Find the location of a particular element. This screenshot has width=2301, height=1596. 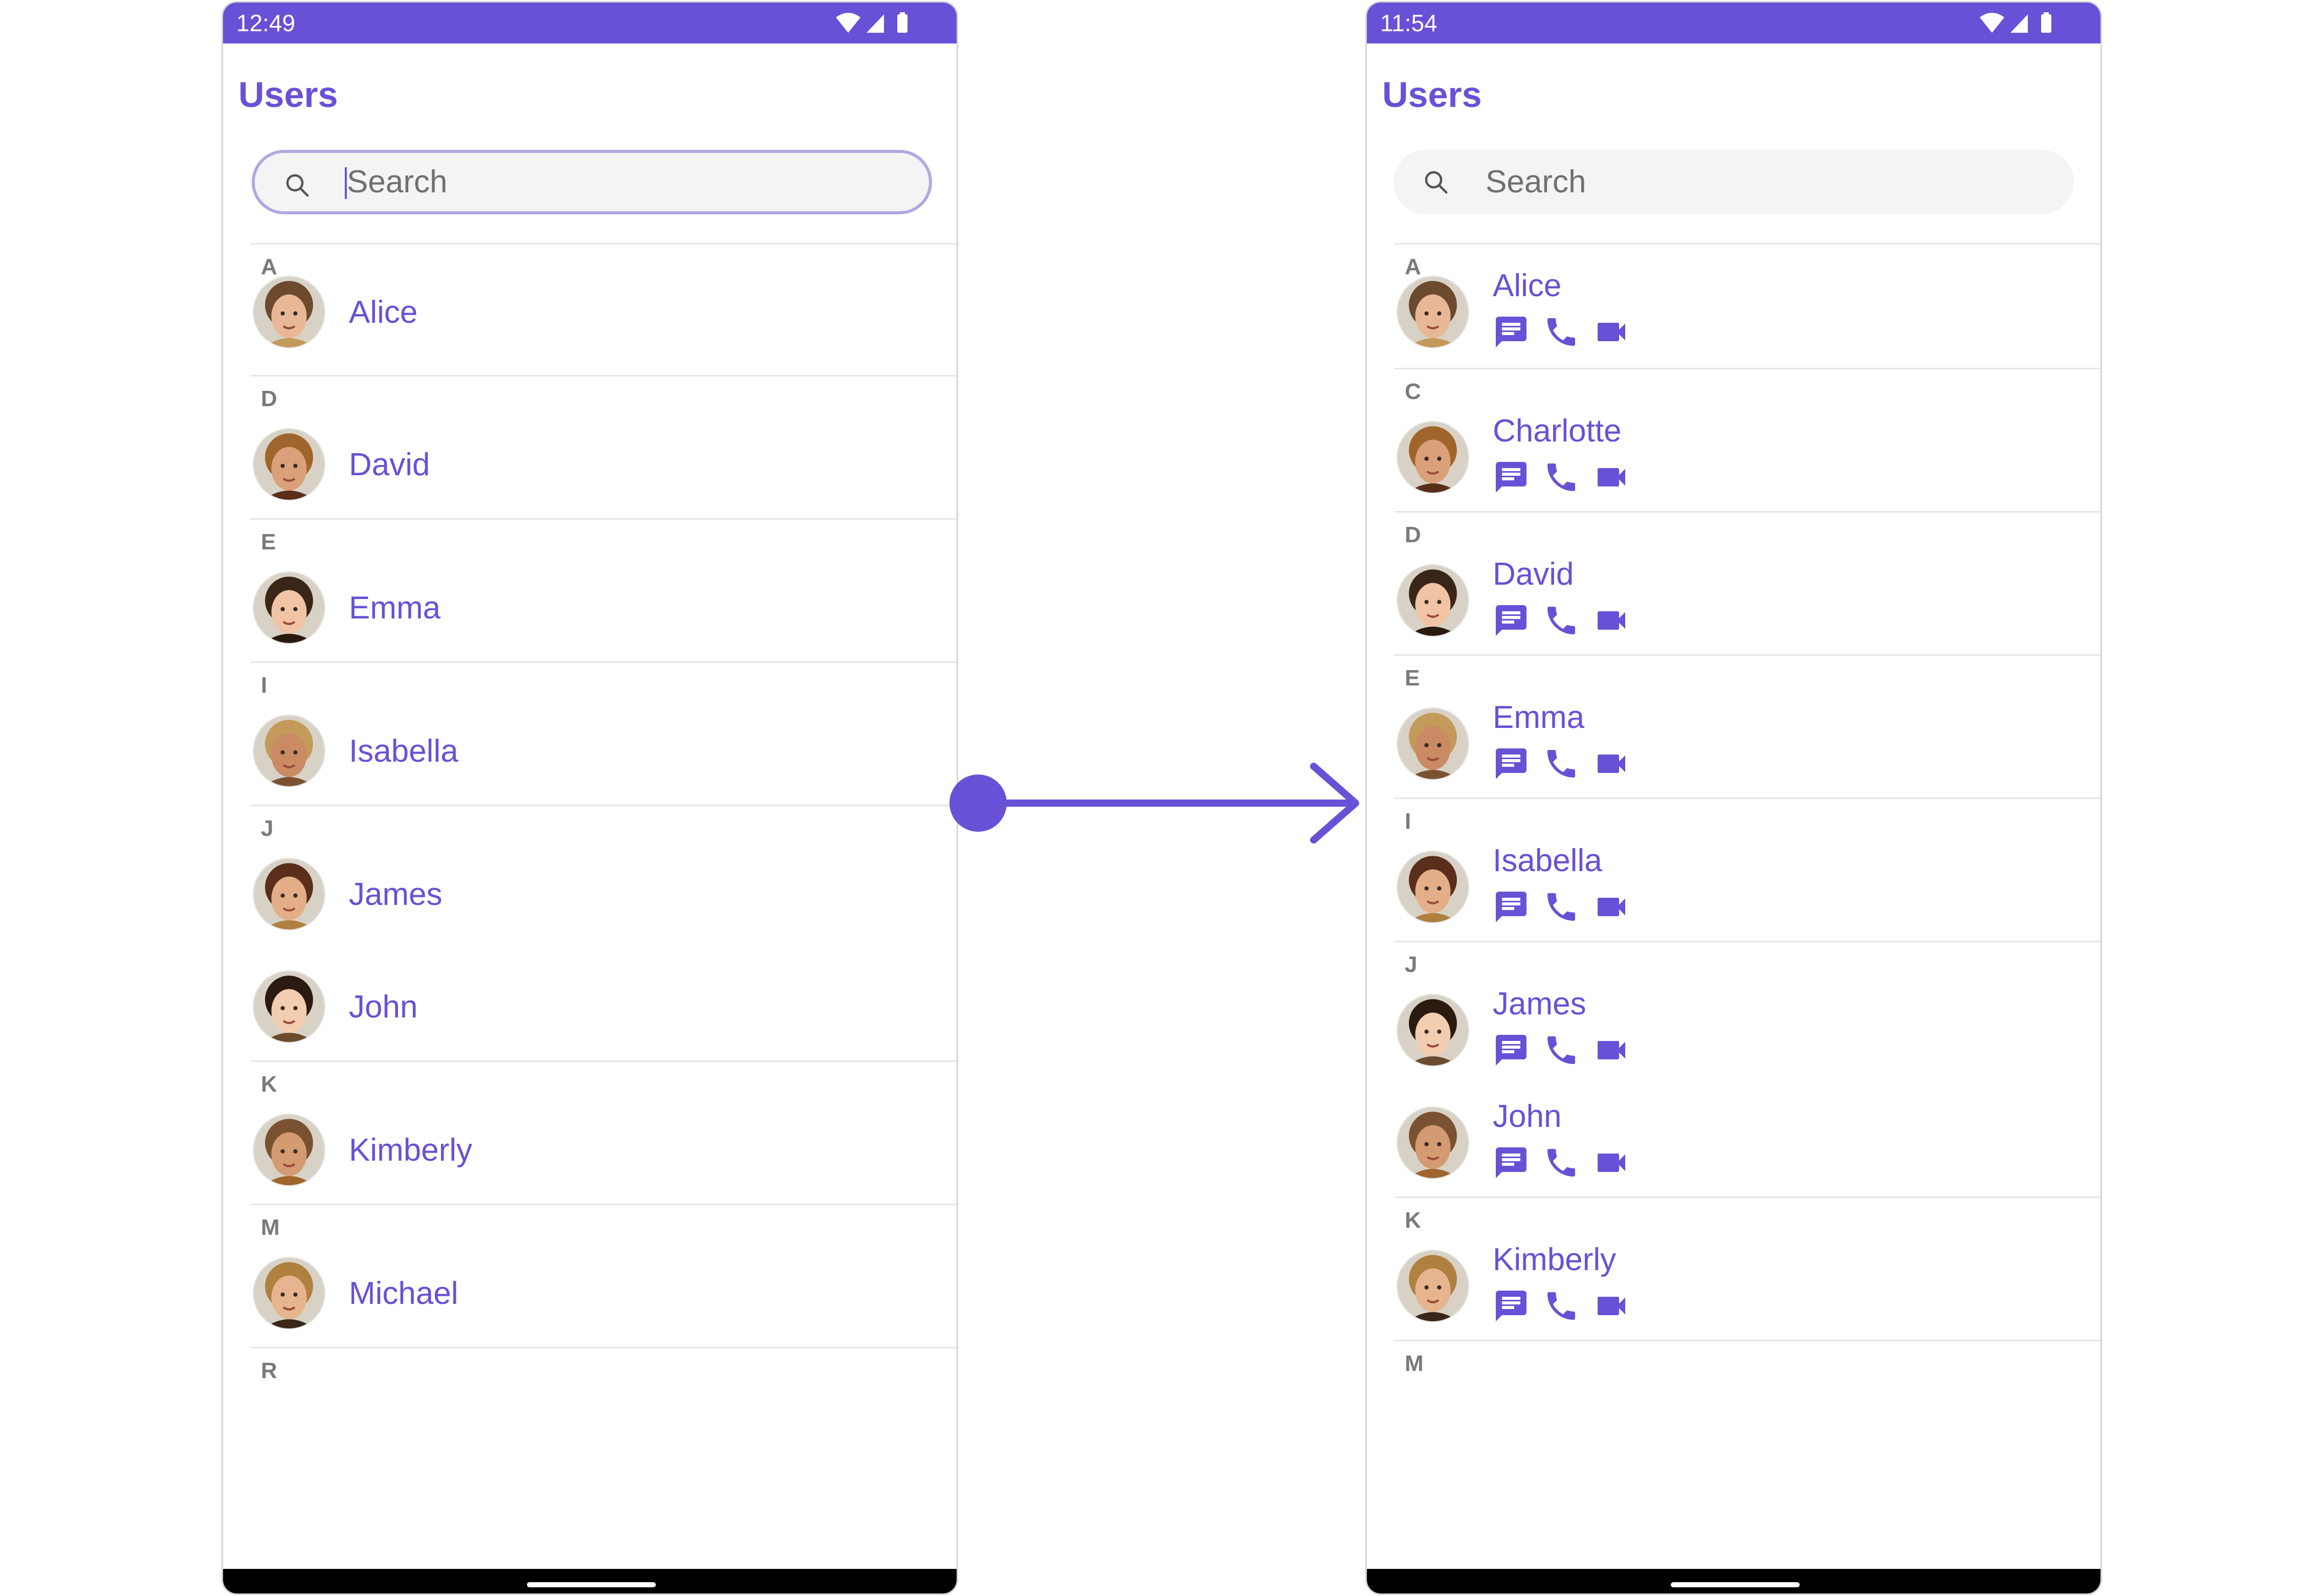

search-icon is located at coordinates (297, 185).